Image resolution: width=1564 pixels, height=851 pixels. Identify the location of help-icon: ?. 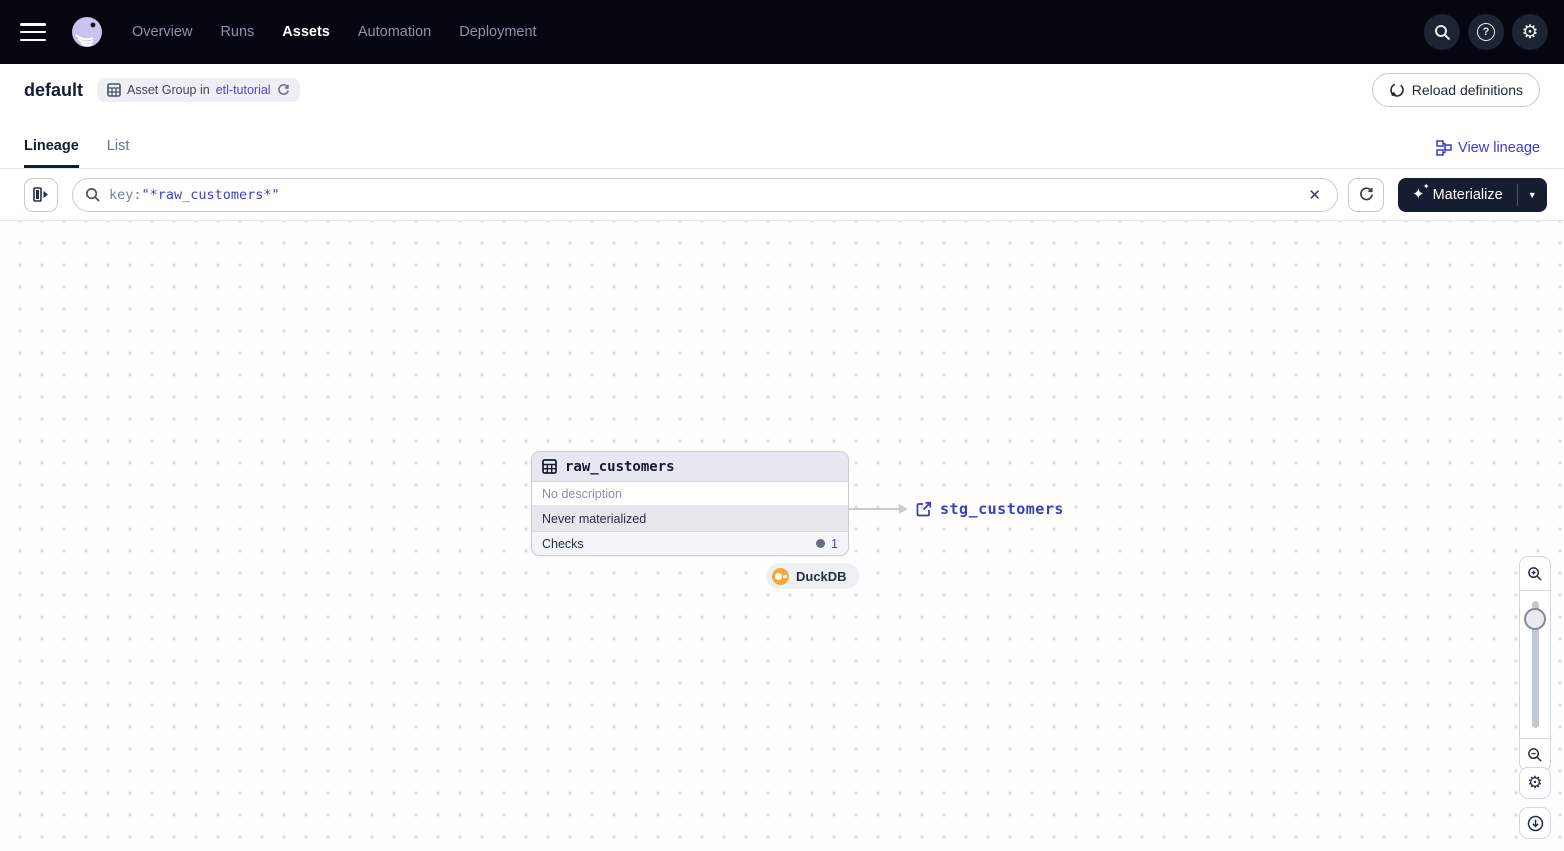
(1486, 32).